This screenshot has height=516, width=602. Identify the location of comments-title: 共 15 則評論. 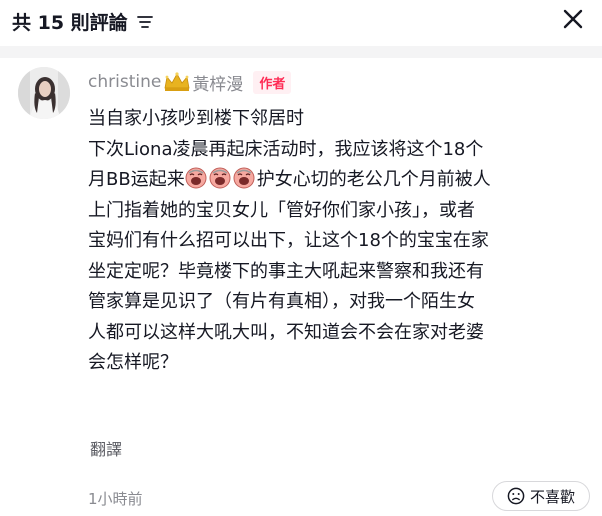
(83, 21).